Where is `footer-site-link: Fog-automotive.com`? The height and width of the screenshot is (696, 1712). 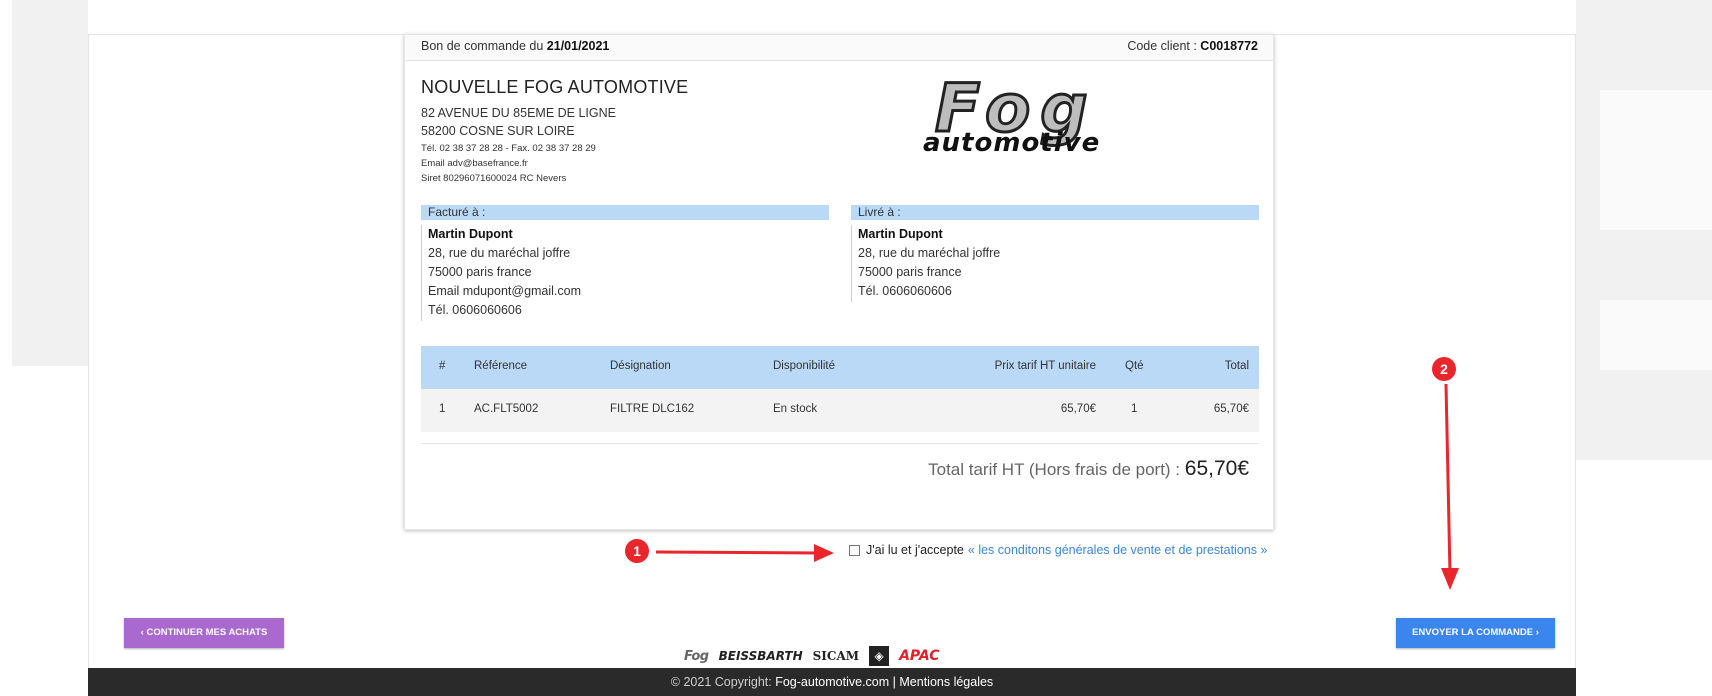 footer-site-link: Fog-automotive.com is located at coordinates (832, 682).